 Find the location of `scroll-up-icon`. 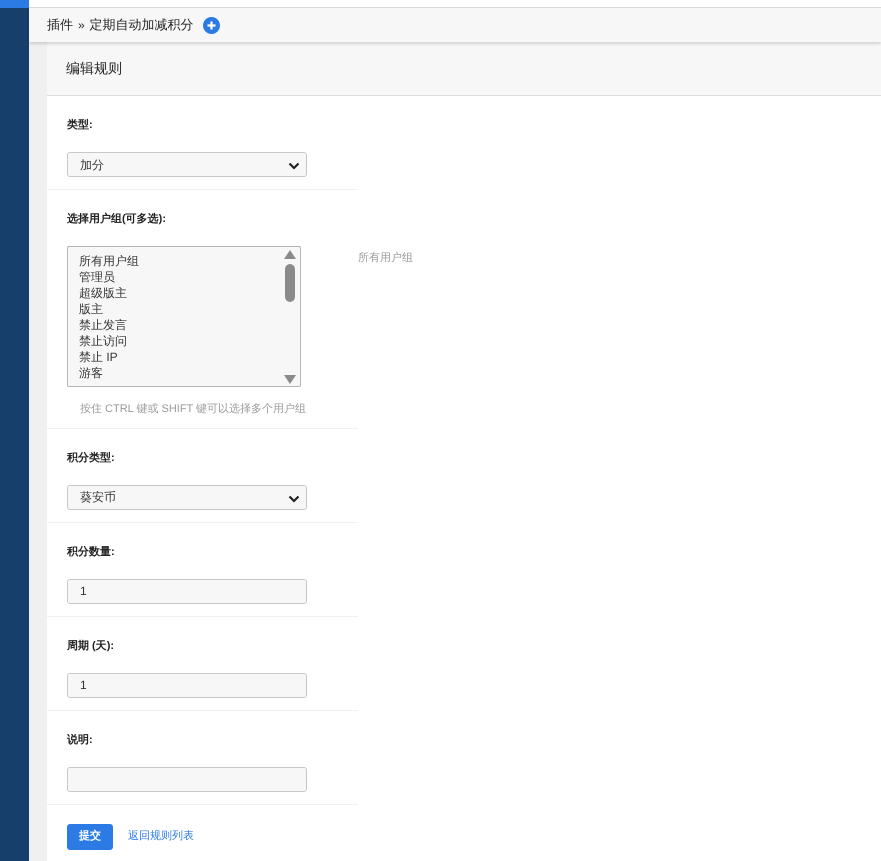

scroll-up-icon is located at coordinates (290, 254).